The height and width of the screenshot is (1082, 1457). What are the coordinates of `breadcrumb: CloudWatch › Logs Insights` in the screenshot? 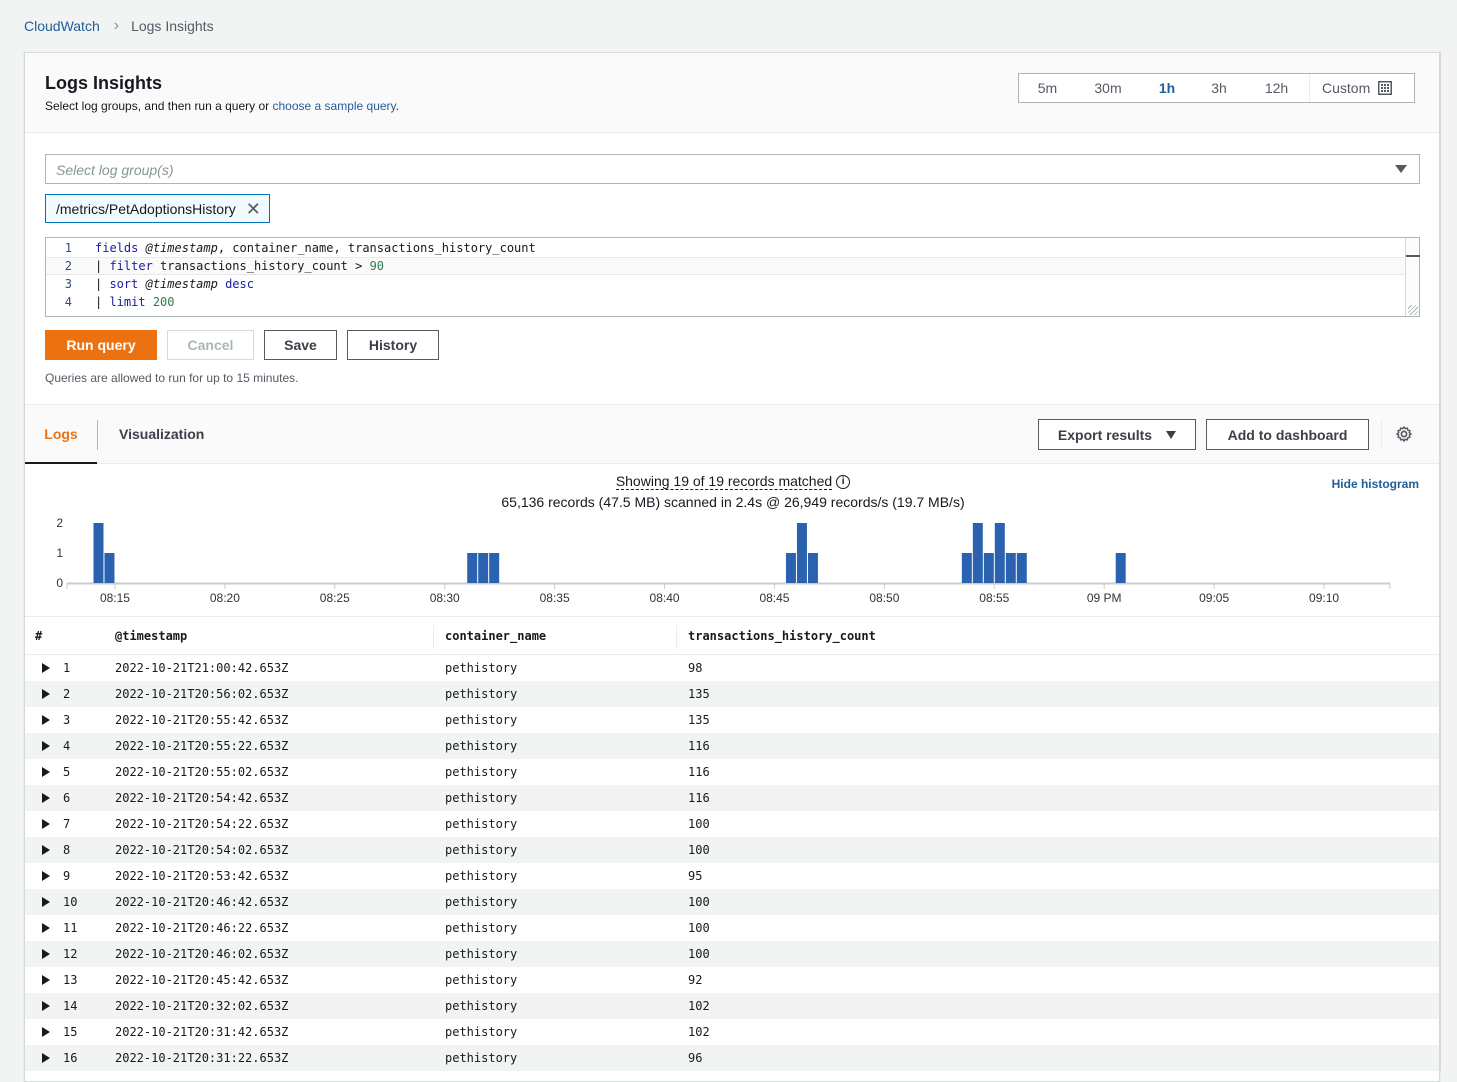 It's located at (119, 26).